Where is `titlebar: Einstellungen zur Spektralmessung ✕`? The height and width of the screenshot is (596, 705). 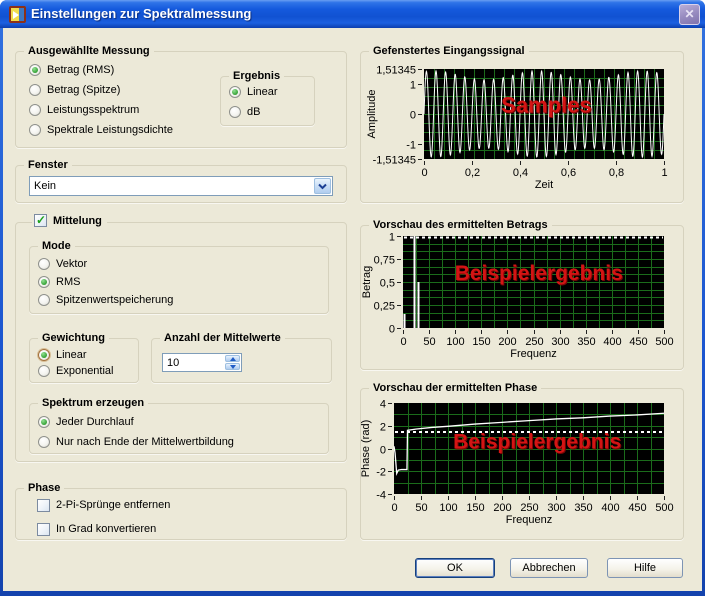 titlebar: Einstellungen zur Spektralmessung ✕ is located at coordinates (352, 14).